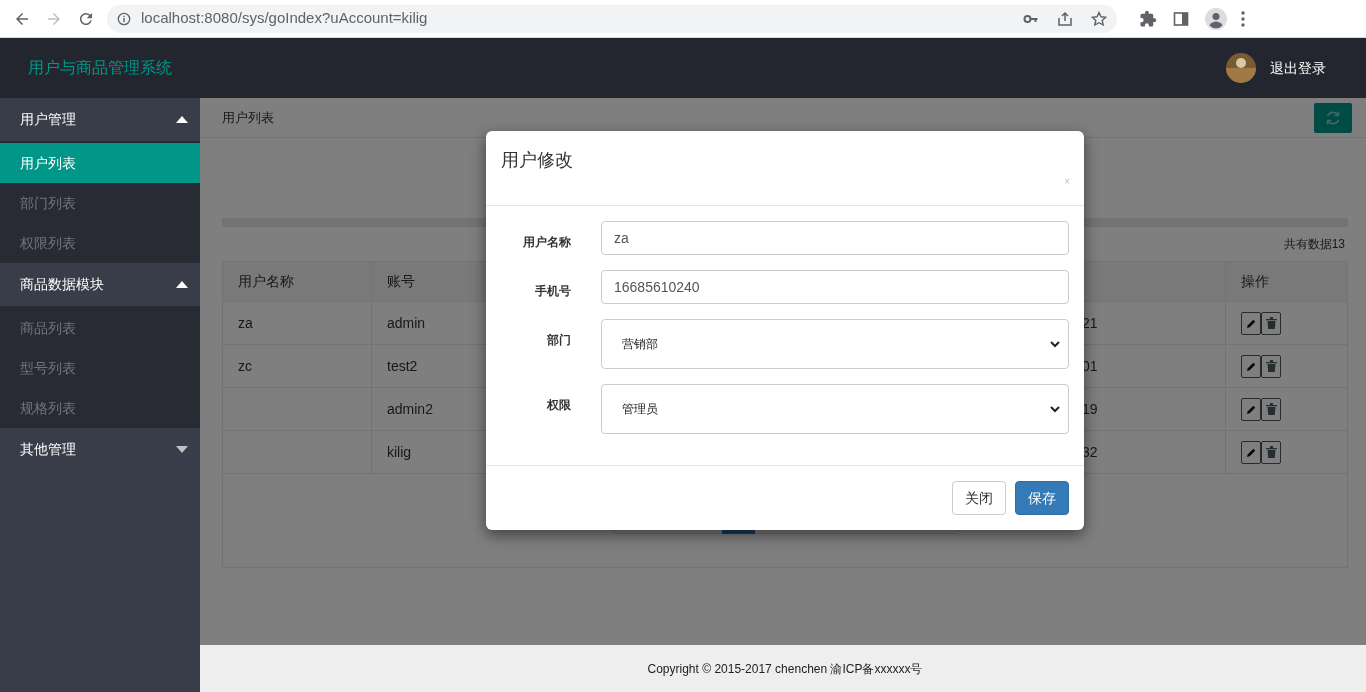 The height and width of the screenshot is (692, 1366). What do you see at coordinates (835, 238) in the screenshot?
I see `text-field: za` at bounding box center [835, 238].